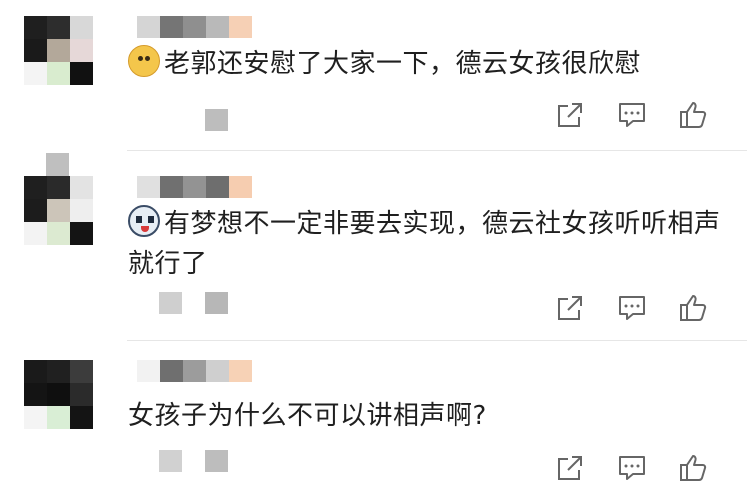  What do you see at coordinates (424, 244) in the screenshot?
I see `comment-text-content: 有梦想不一定非要去实现，德云社女孩听听相声就行了` at bounding box center [424, 244].